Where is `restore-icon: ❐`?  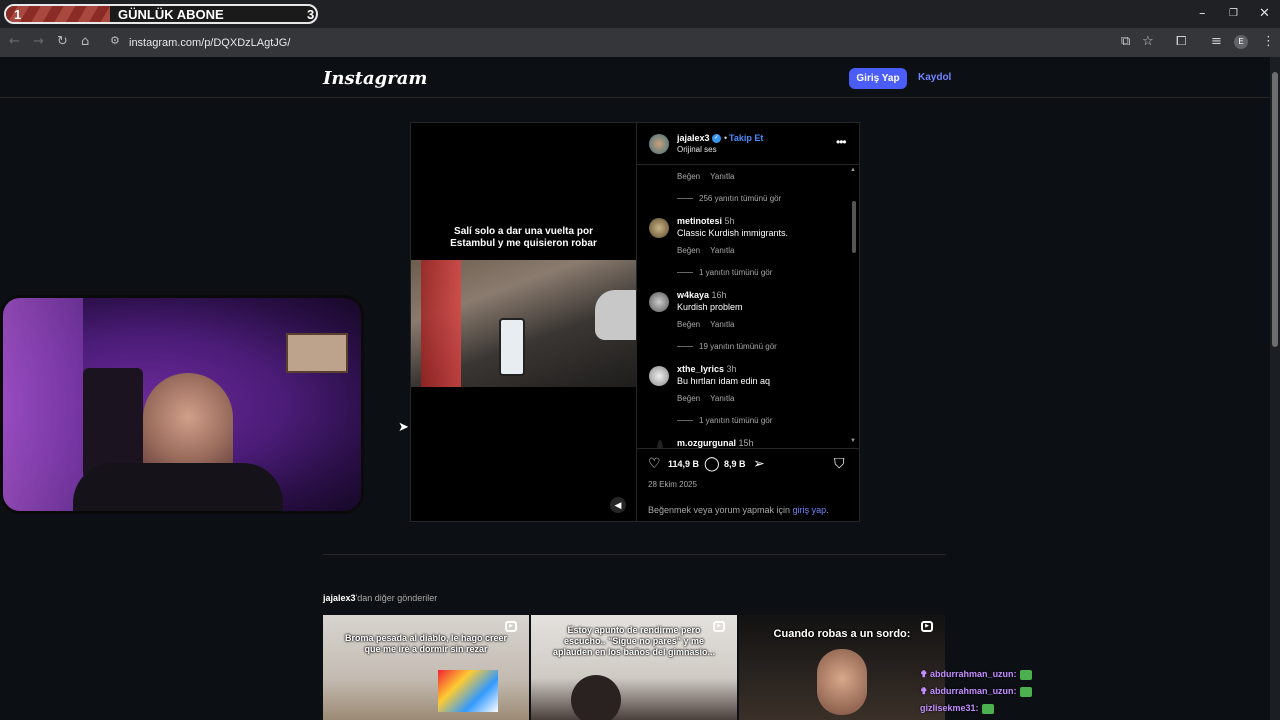 restore-icon: ❐ is located at coordinates (1233, 13).